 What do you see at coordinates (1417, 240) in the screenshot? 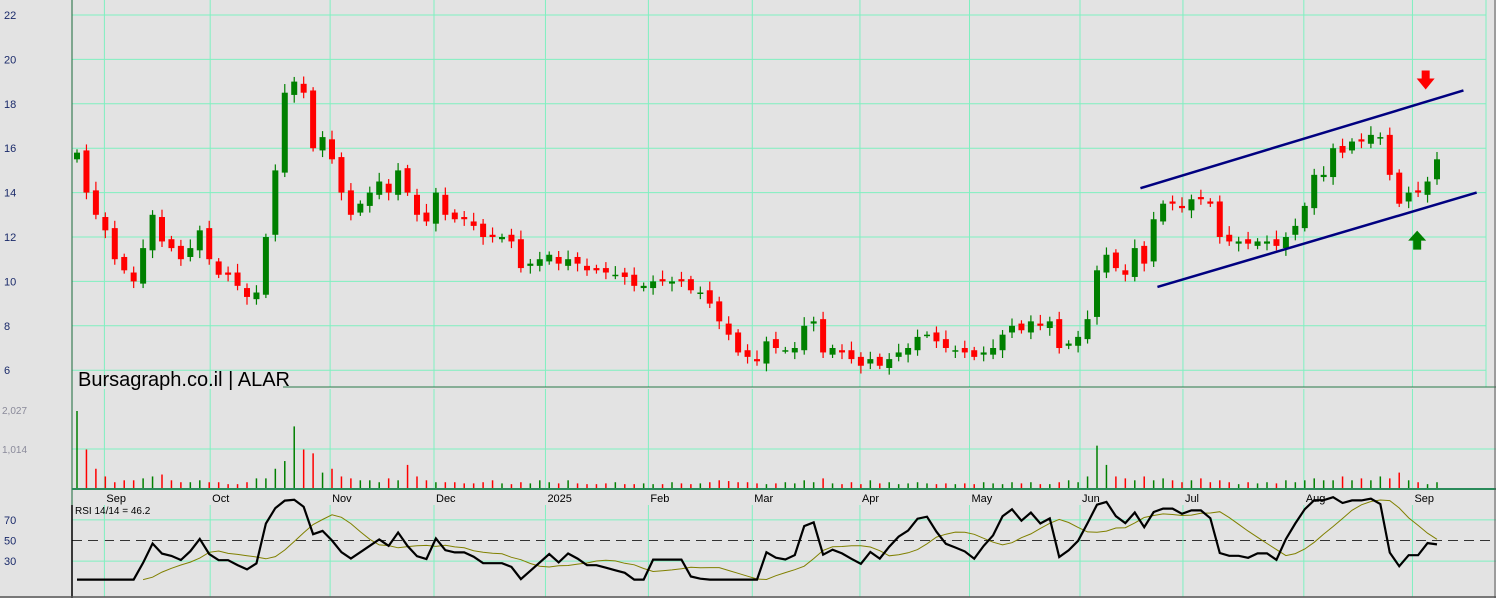
I see `buy-arrow-icon` at bounding box center [1417, 240].